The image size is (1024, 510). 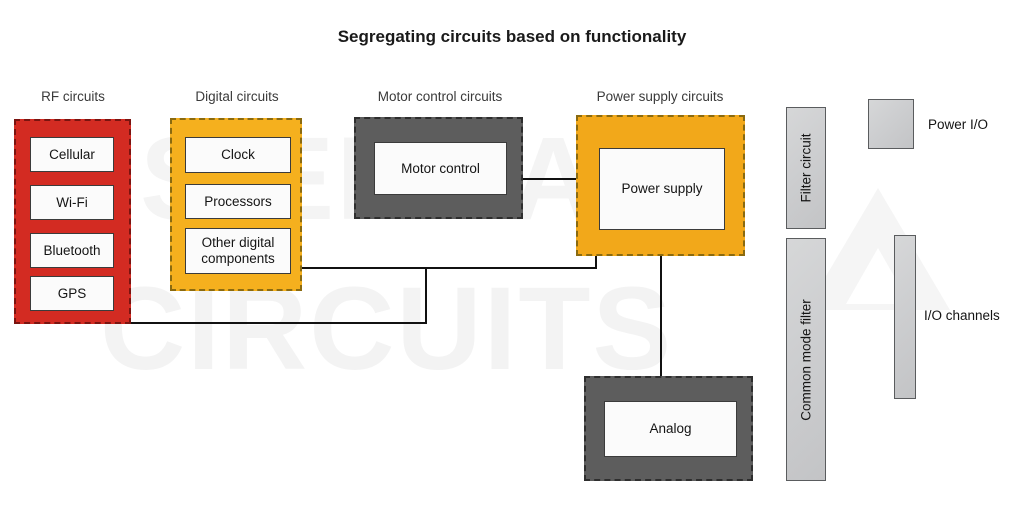 What do you see at coordinates (661, 318) in the screenshot?
I see `connector-power-to-analog` at bounding box center [661, 318].